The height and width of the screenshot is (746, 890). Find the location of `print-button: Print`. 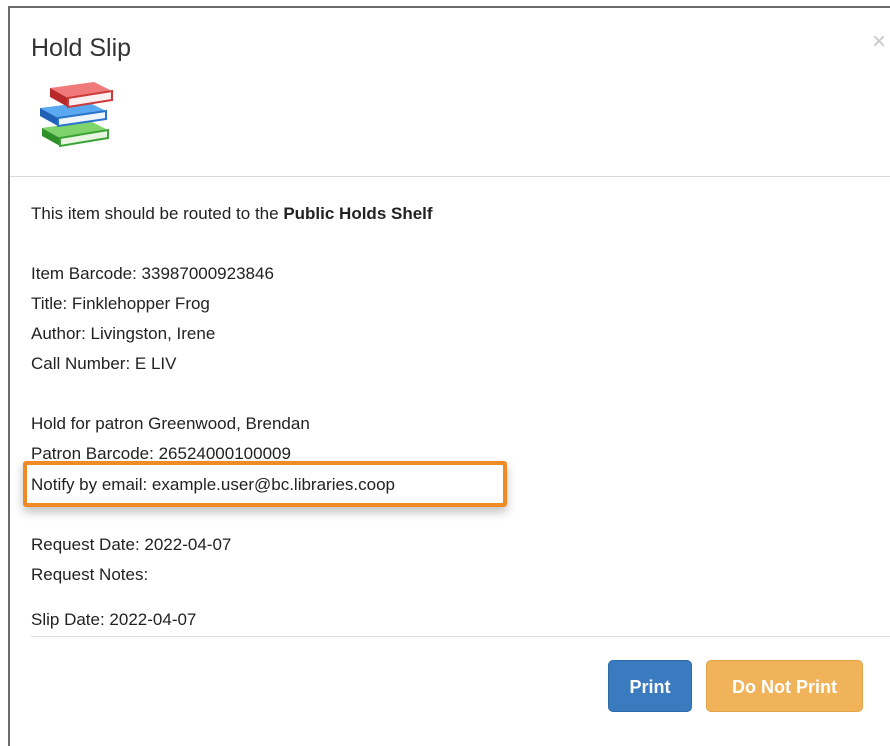

print-button: Print is located at coordinates (650, 686).